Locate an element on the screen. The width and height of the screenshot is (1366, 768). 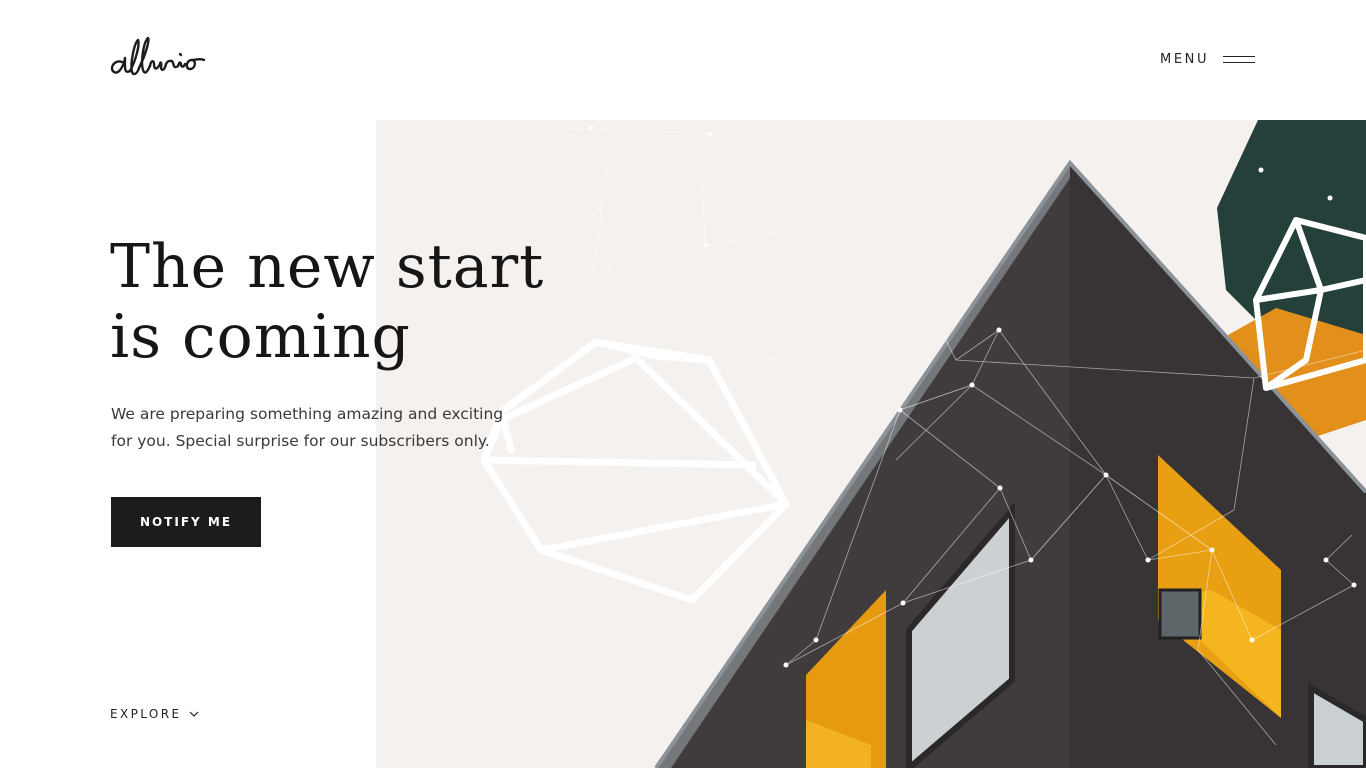
menu-label: MENU is located at coordinates (1185, 59).